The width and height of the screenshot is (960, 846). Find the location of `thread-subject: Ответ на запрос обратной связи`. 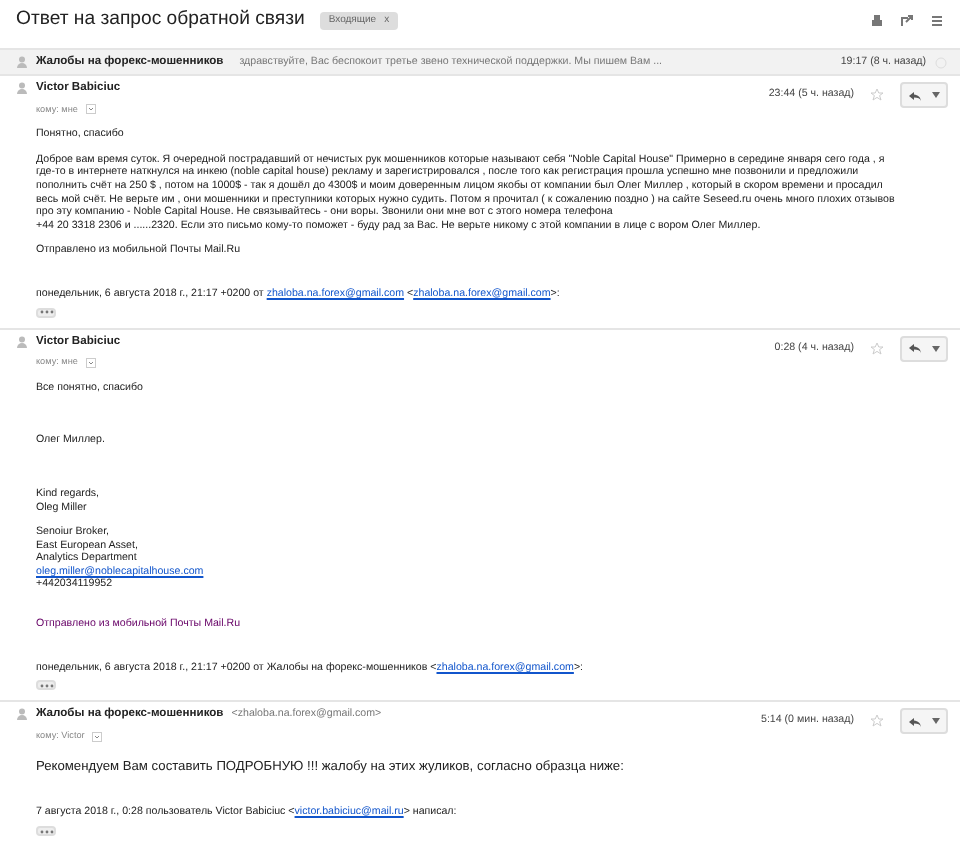

thread-subject: Ответ на запрос обратной связи is located at coordinates (160, 20).